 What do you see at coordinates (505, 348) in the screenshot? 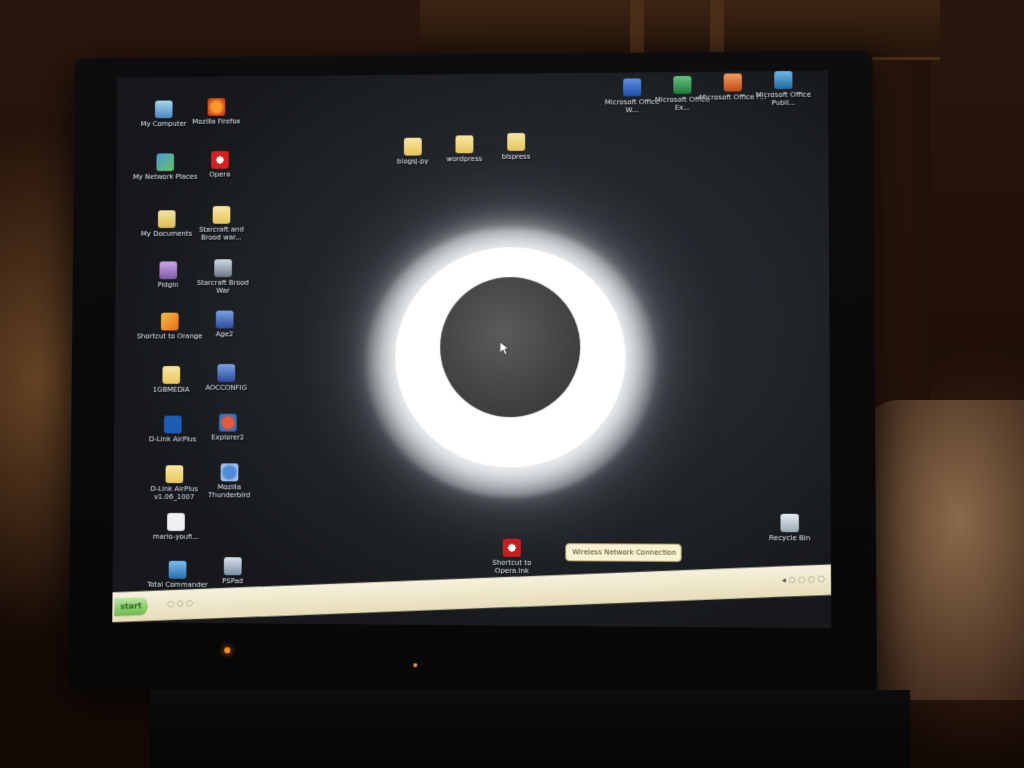
I see `mouse-cursor-icon` at bounding box center [505, 348].